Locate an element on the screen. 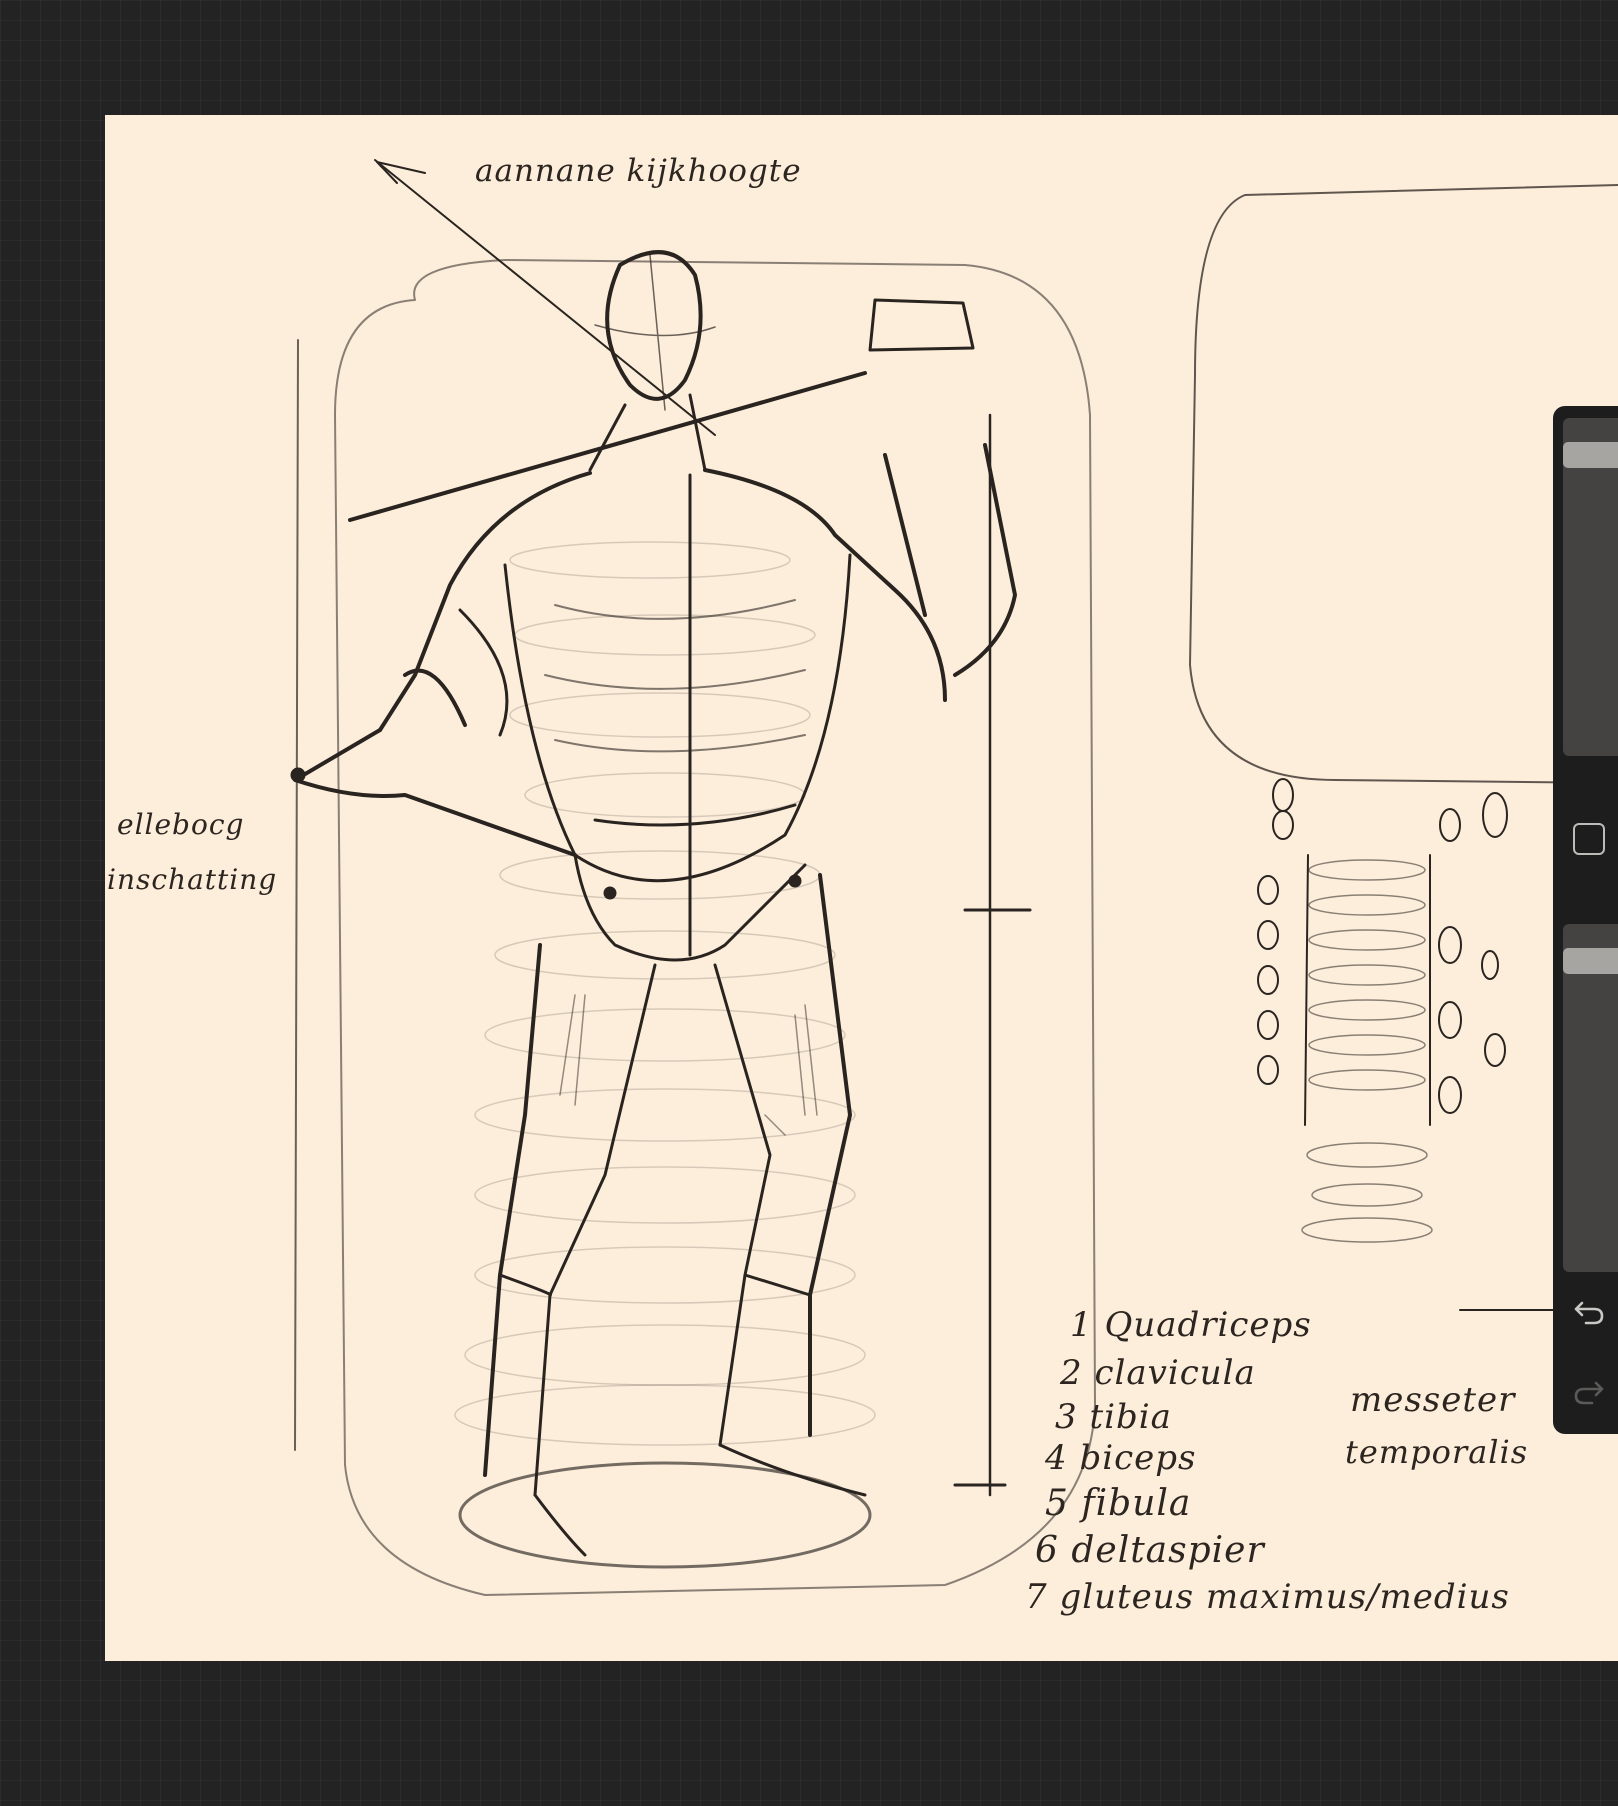 Image resolution: width=1618 pixels, height=1806 pixels. head-muscle-masseter: messeter is located at coordinates (1433, 1400).